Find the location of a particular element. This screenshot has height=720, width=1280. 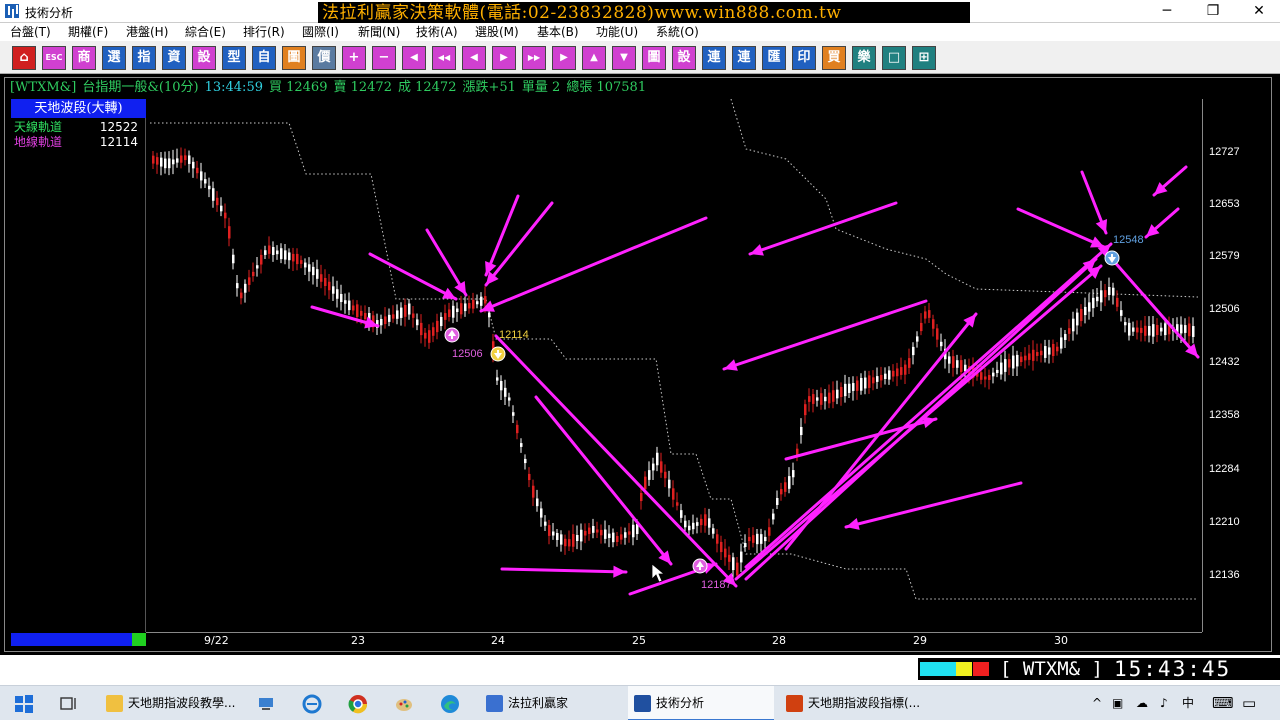

step-left-button: ◀ is located at coordinates (414, 58).